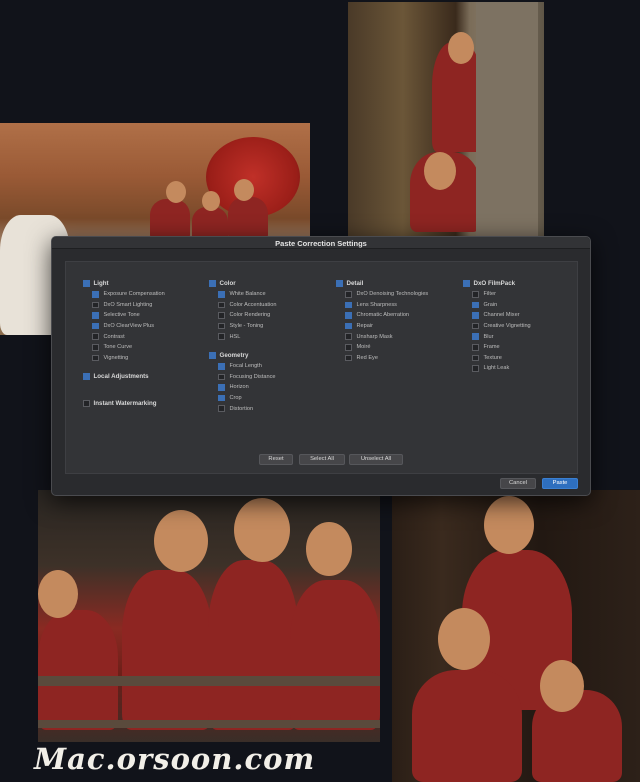  Describe the element at coordinates (497, 283) in the screenshot. I see `category-dxo-filmpack: DxO FilmPack` at that location.